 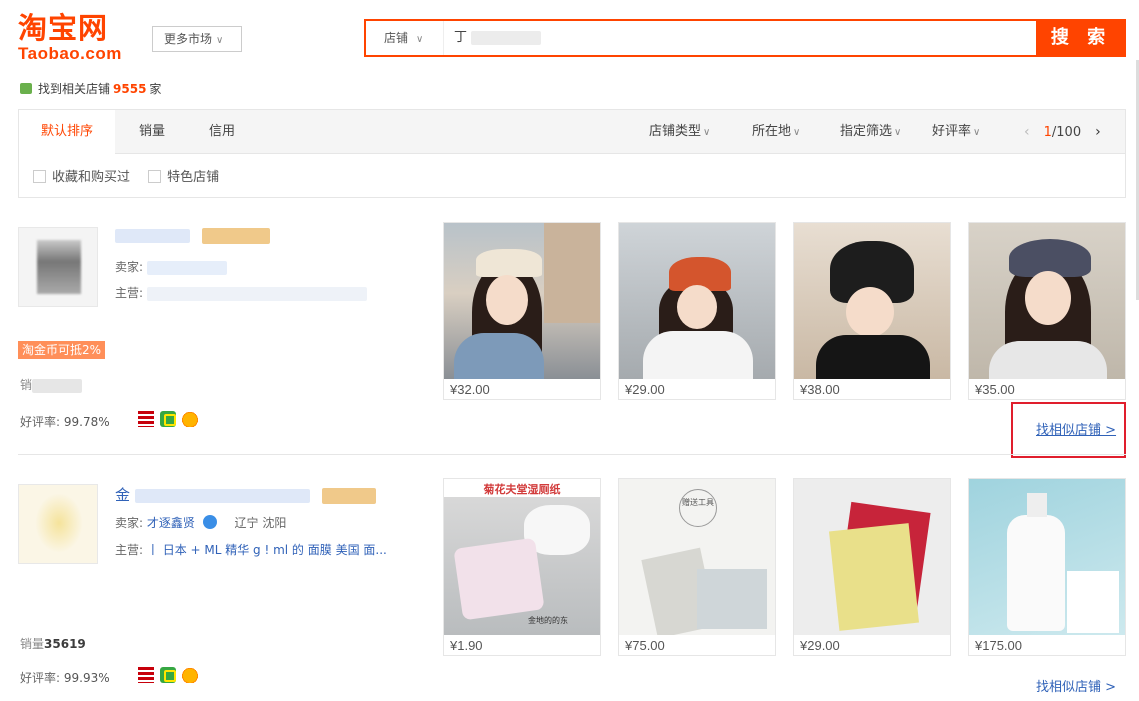 I want to click on photo-red-cap, so click(x=697, y=301).